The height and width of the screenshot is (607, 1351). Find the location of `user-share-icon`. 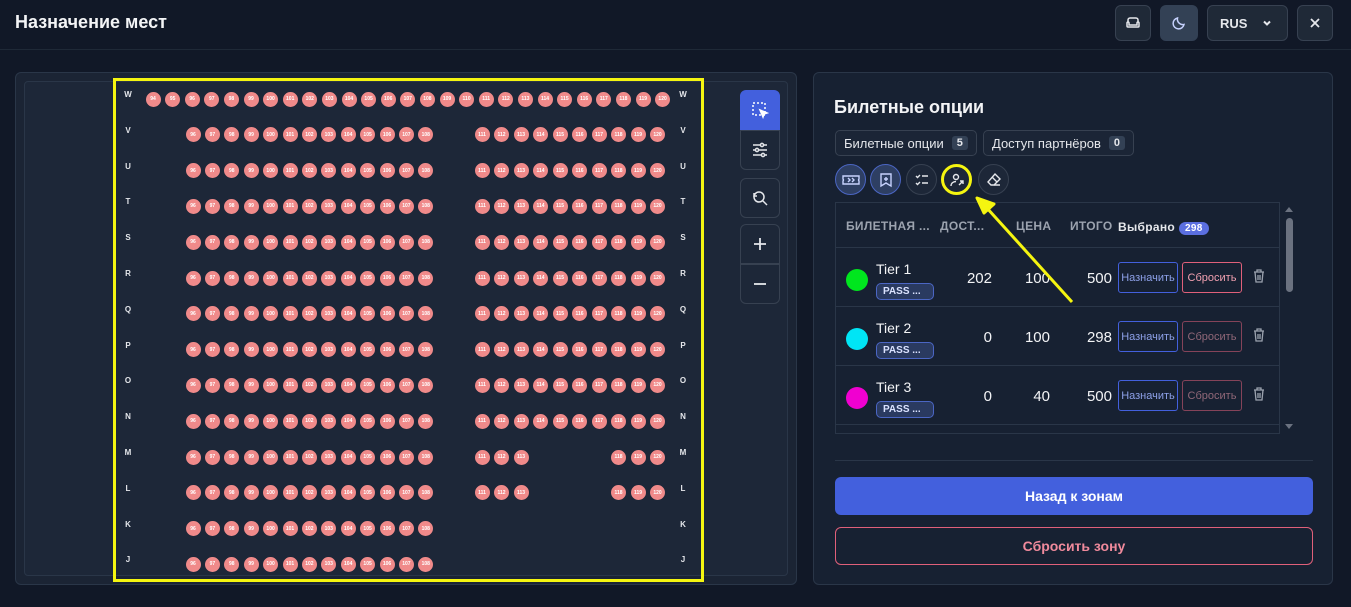

user-share-icon is located at coordinates (956, 179).